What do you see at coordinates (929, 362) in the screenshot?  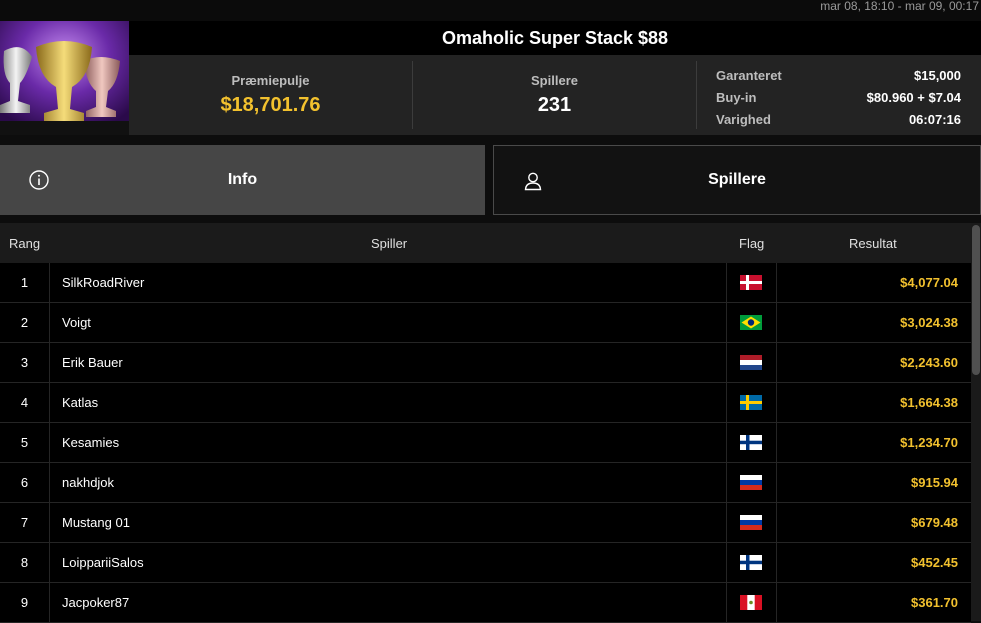 I see `result-cell: $2,243.60` at bounding box center [929, 362].